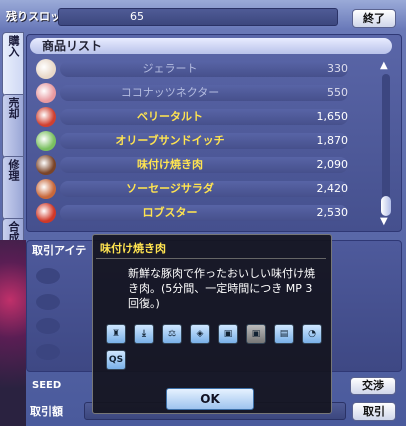 This screenshot has height=426, width=406. I want to click on remaining-slots-value: 65, so click(137, 16).